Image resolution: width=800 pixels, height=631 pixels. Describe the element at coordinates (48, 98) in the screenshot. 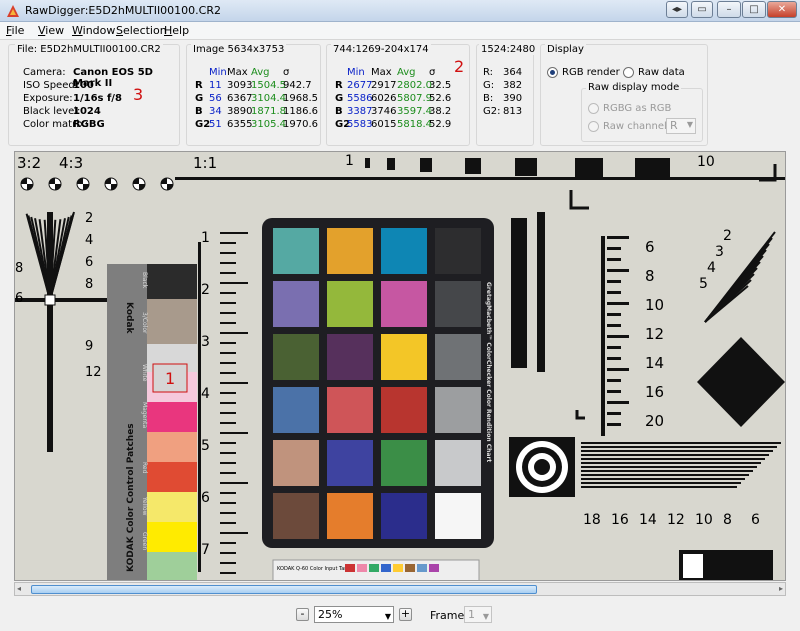

I see `exposure-label: Exposure:` at that location.